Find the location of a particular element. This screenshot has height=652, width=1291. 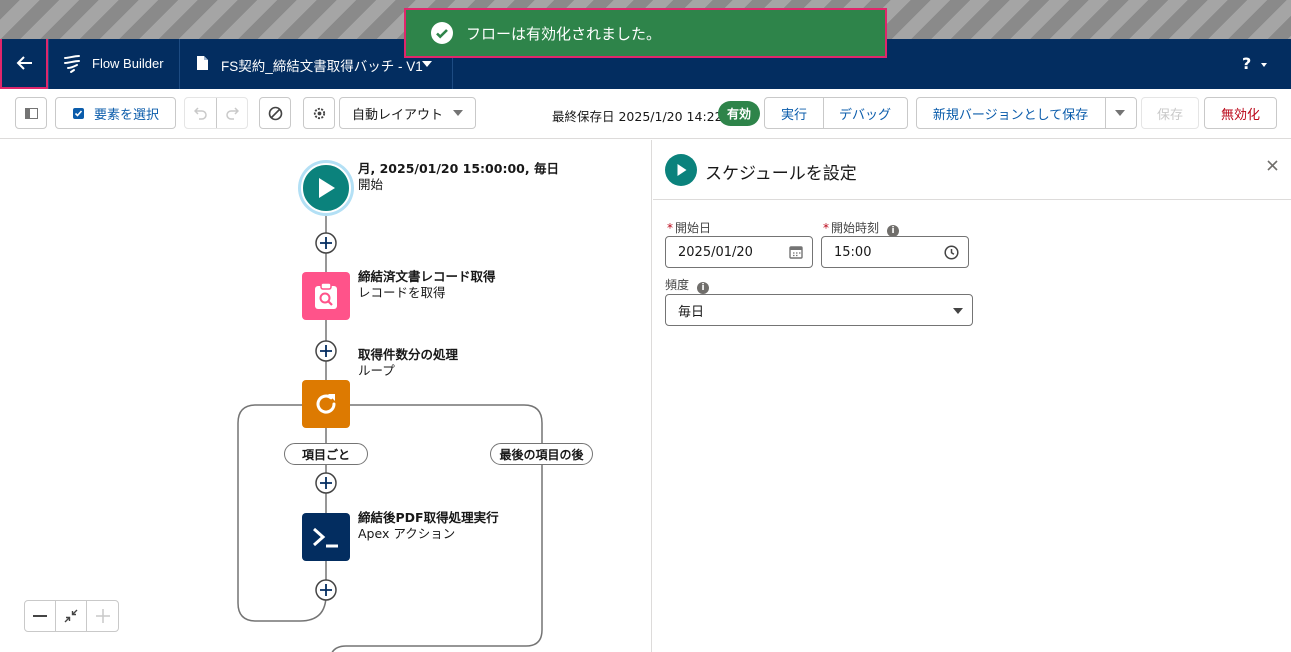

layout-mode-value: 自動レイアウト is located at coordinates (398, 115).